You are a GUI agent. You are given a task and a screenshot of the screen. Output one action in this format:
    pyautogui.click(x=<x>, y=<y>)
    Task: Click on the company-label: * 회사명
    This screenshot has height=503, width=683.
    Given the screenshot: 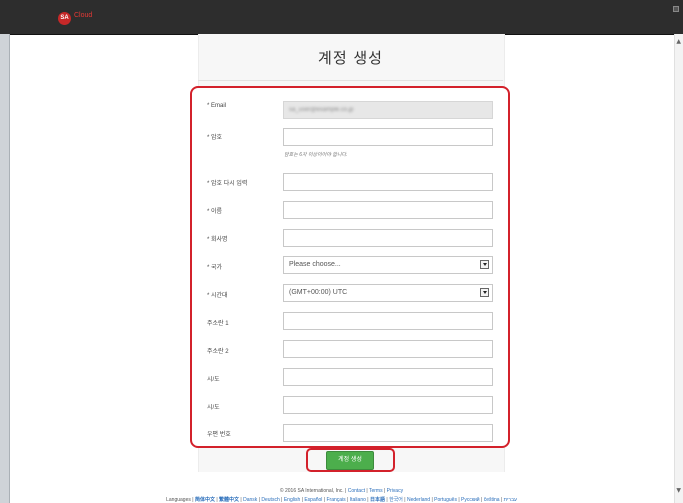 What is the action you would take?
    pyautogui.click(x=217, y=240)
    